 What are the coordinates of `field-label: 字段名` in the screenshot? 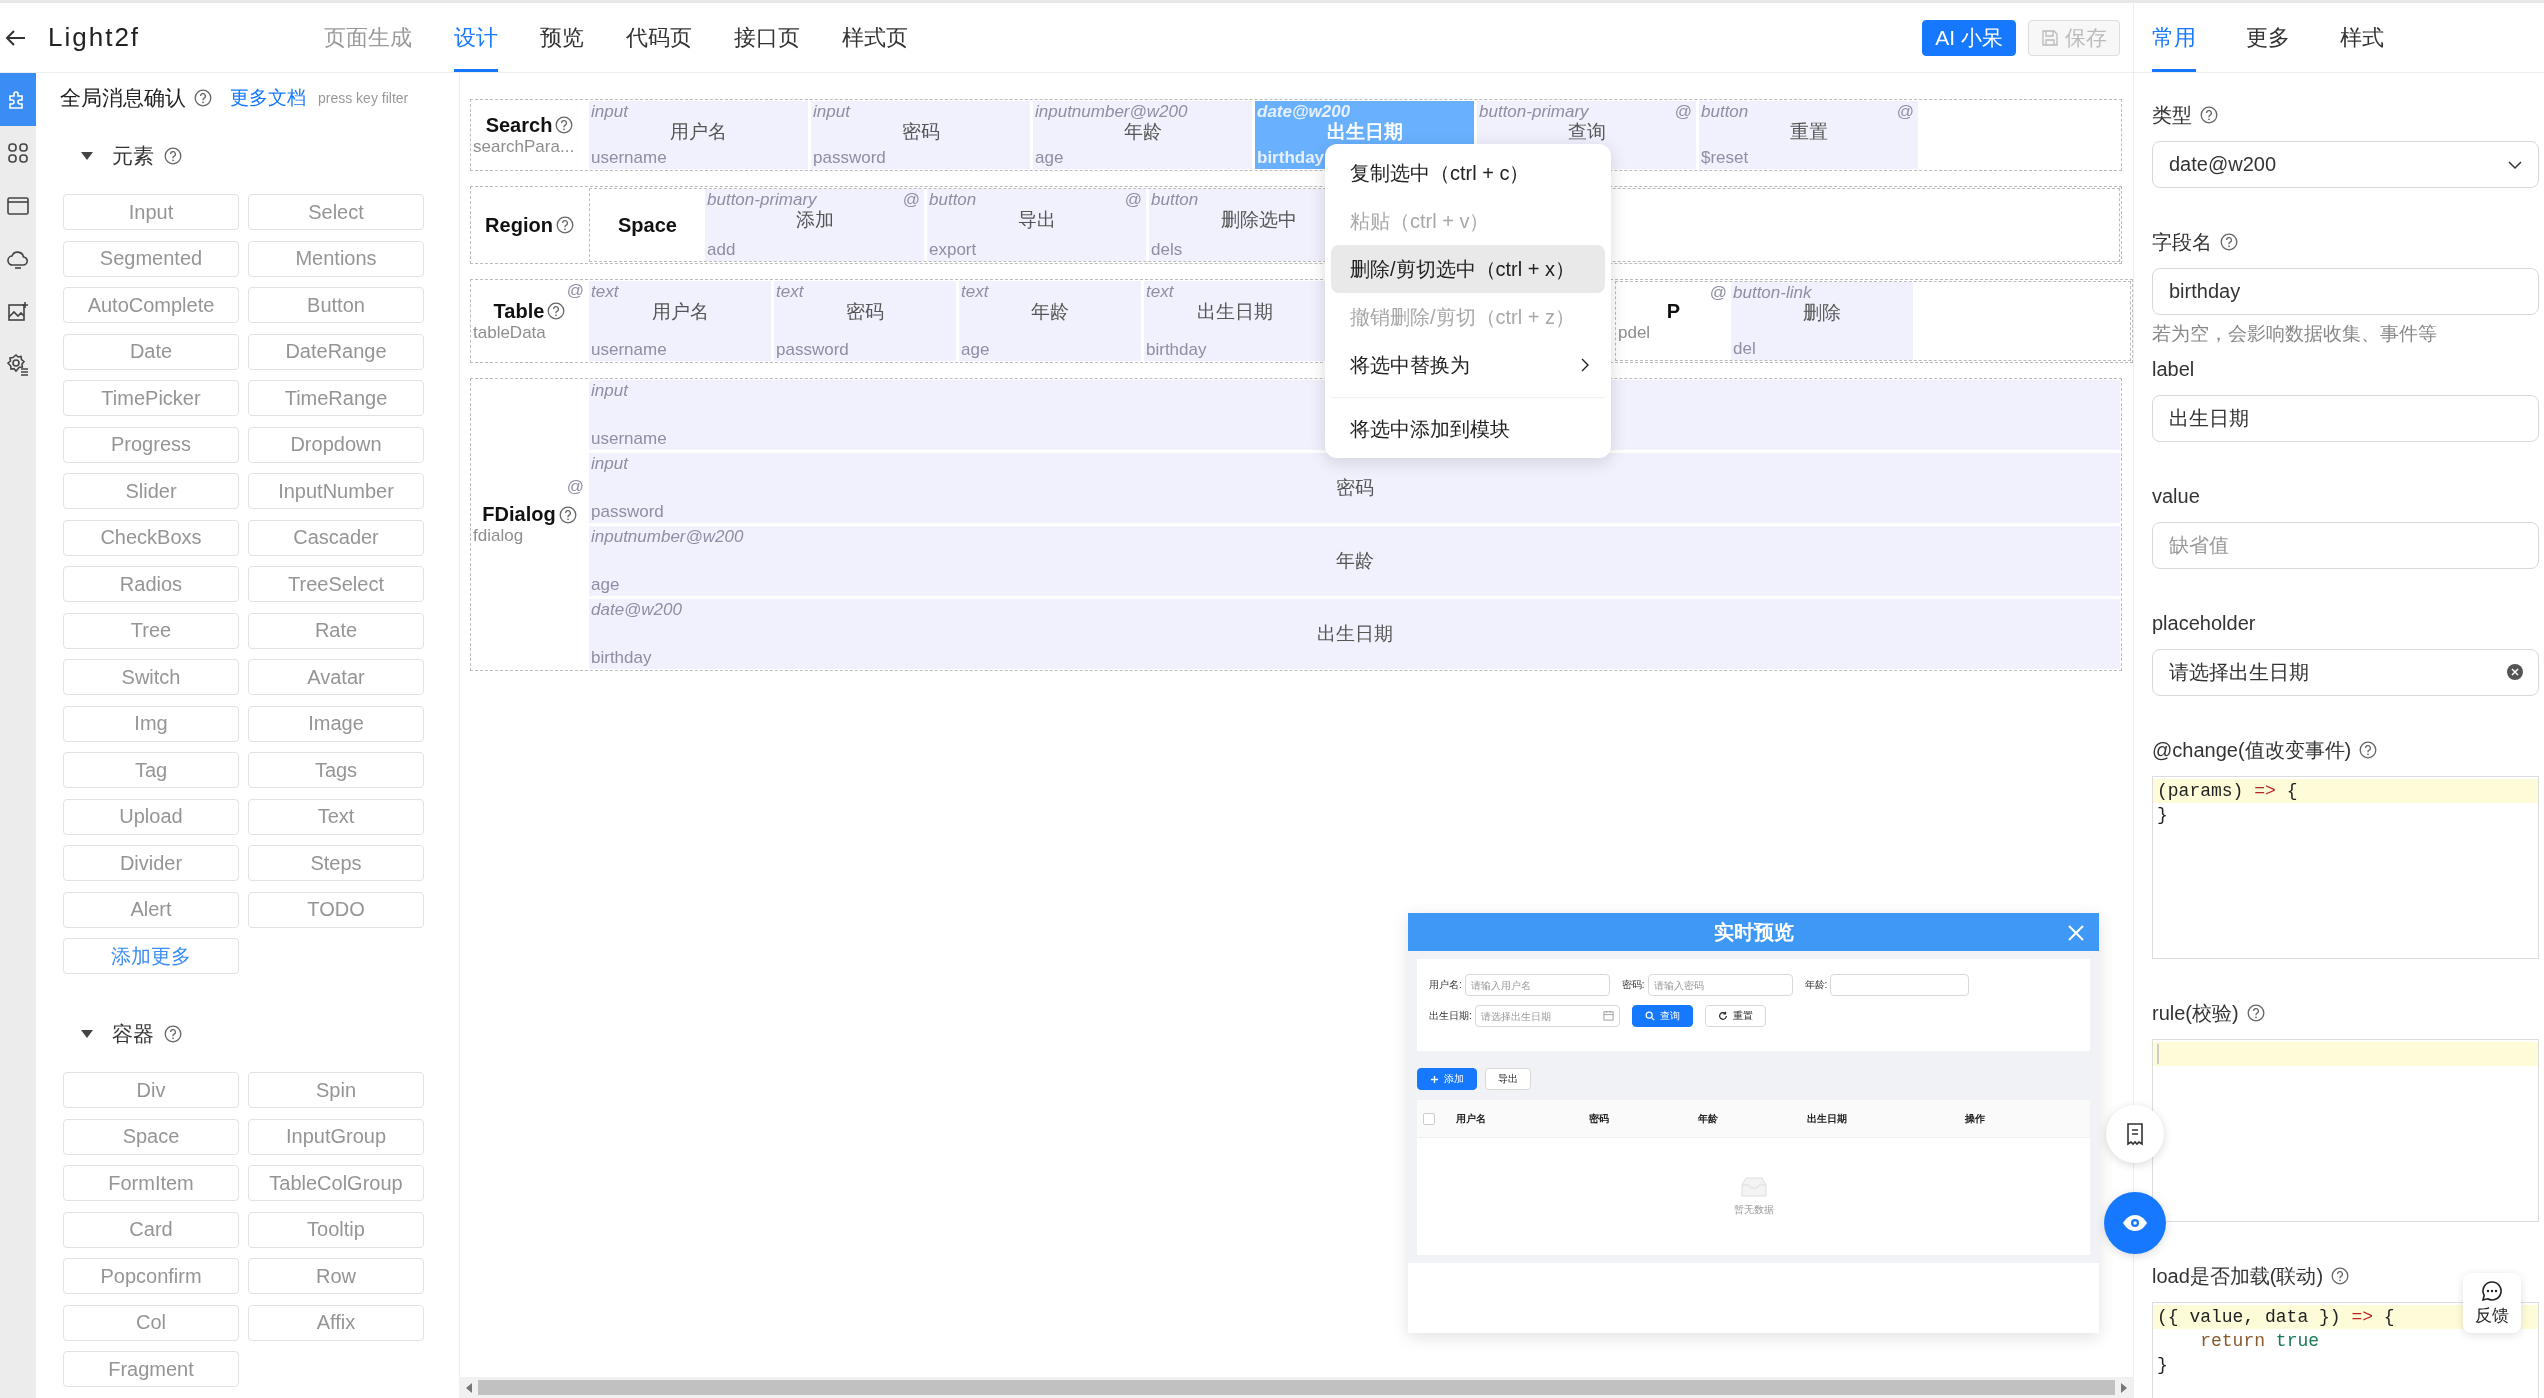 It's located at (2182, 242).